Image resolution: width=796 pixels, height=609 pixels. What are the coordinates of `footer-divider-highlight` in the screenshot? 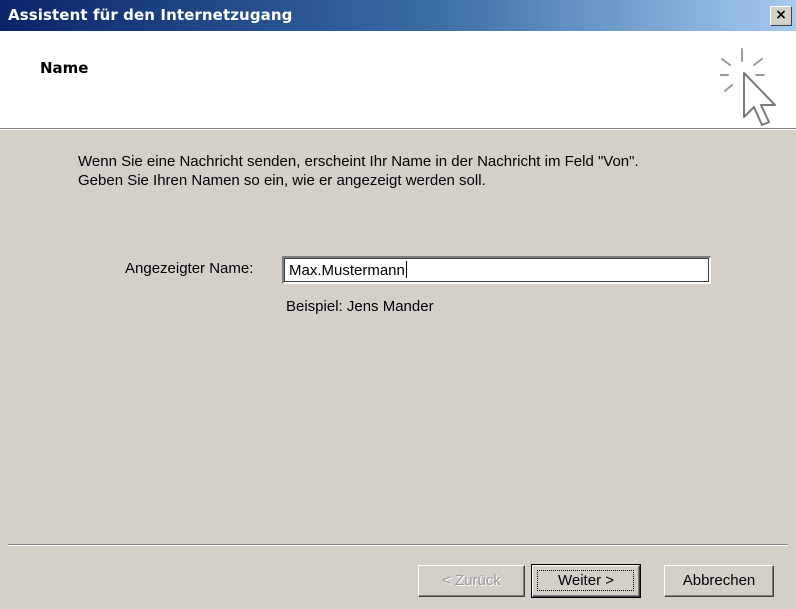 It's located at (398, 545).